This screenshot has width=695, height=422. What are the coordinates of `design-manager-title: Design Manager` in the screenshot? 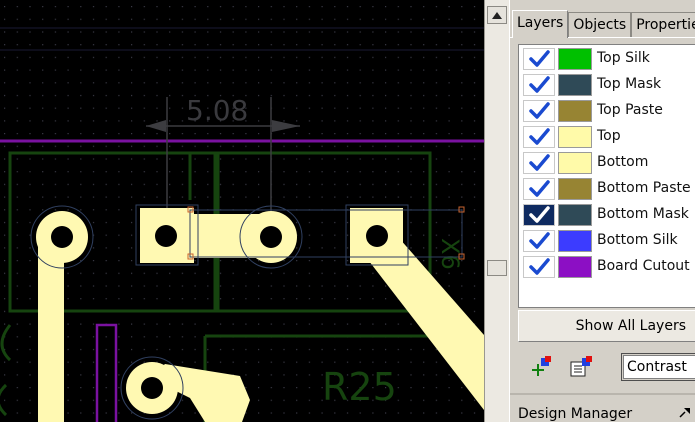 It's located at (575, 414).